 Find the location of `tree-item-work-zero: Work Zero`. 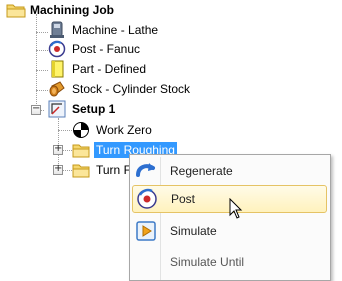

tree-item-work-zero: Work Zero is located at coordinates (113, 130).